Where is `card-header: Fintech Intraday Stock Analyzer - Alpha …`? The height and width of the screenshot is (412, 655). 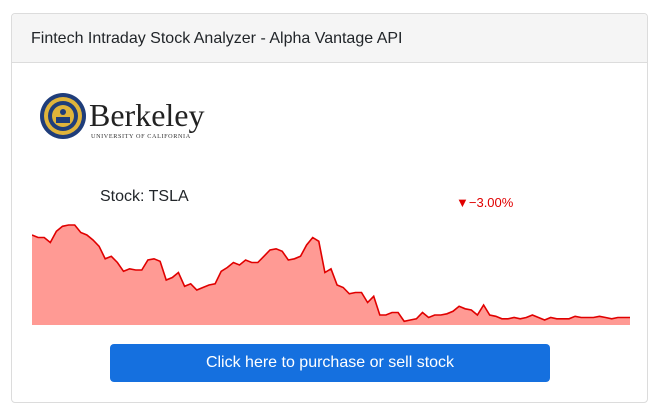 card-header: Fintech Intraday Stock Analyzer - Alpha … is located at coordinates (329, 38).